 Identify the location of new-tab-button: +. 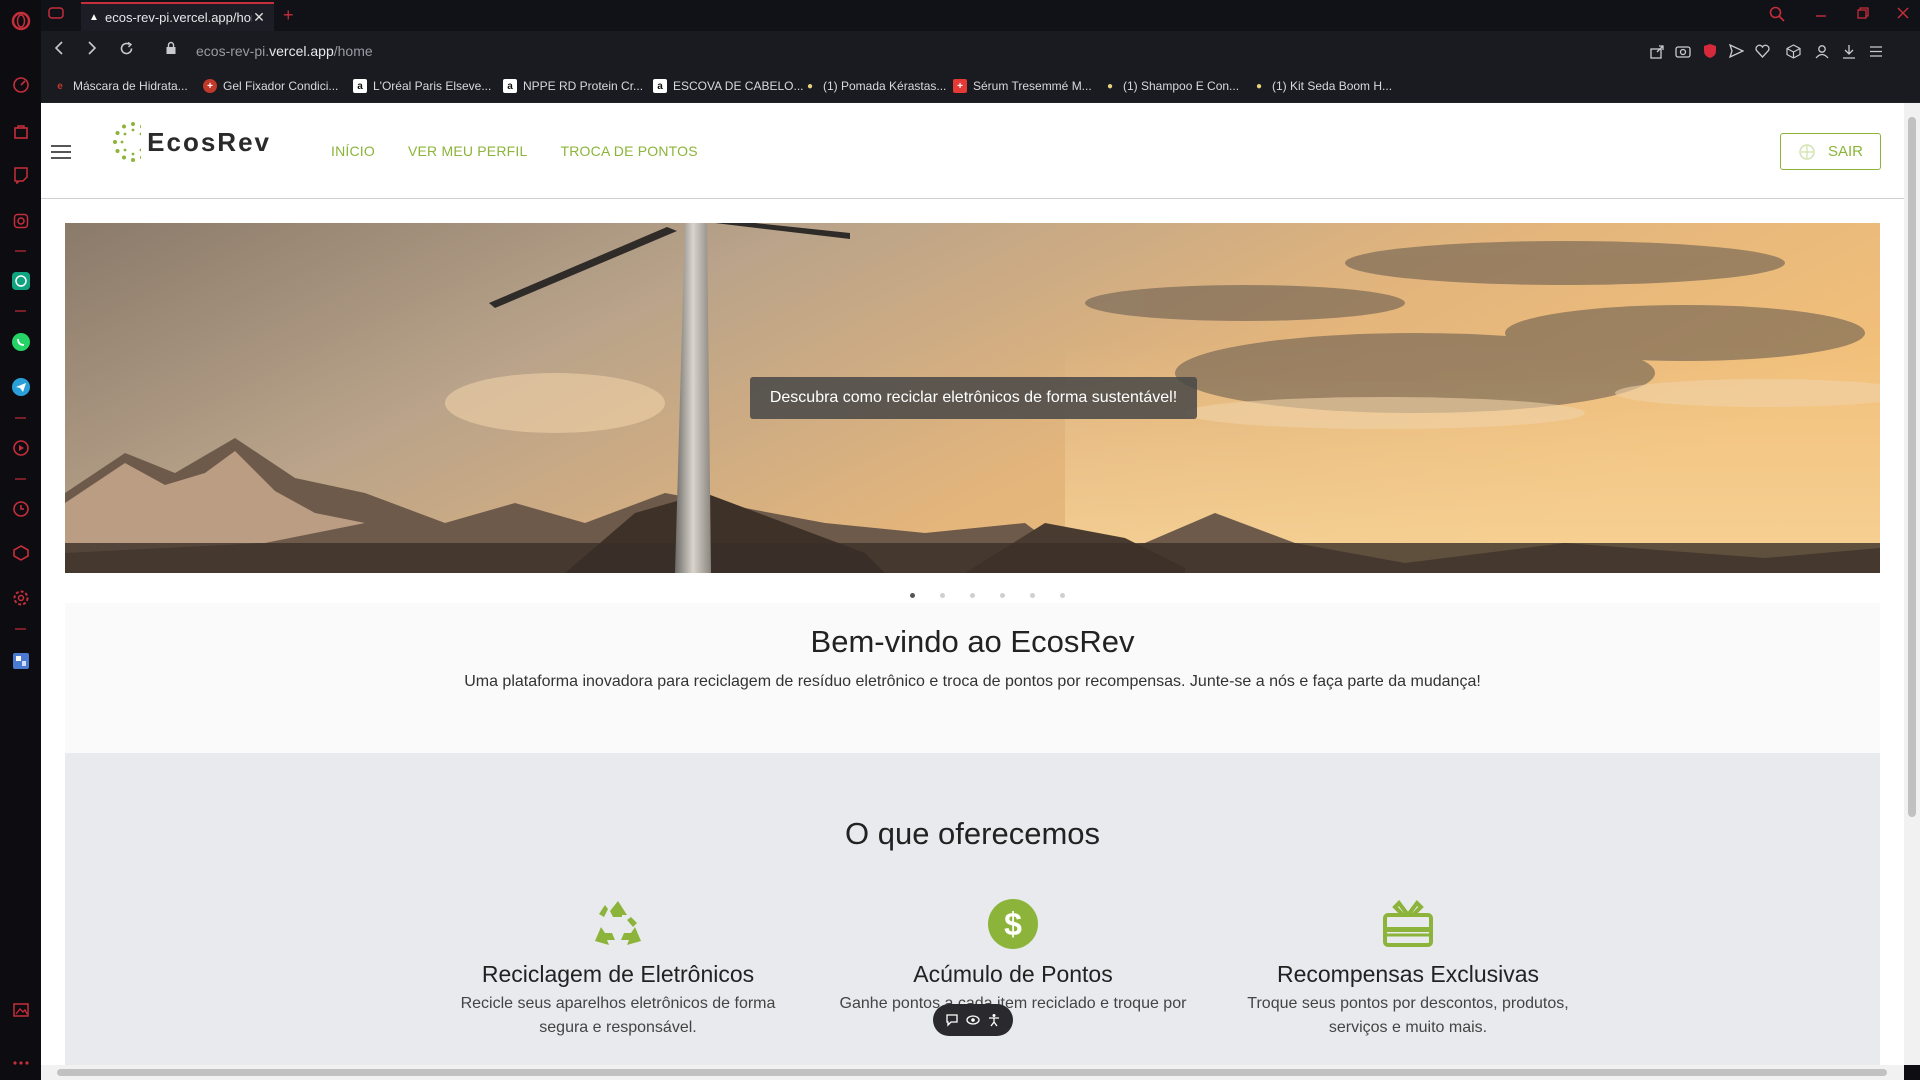
(288, 15).